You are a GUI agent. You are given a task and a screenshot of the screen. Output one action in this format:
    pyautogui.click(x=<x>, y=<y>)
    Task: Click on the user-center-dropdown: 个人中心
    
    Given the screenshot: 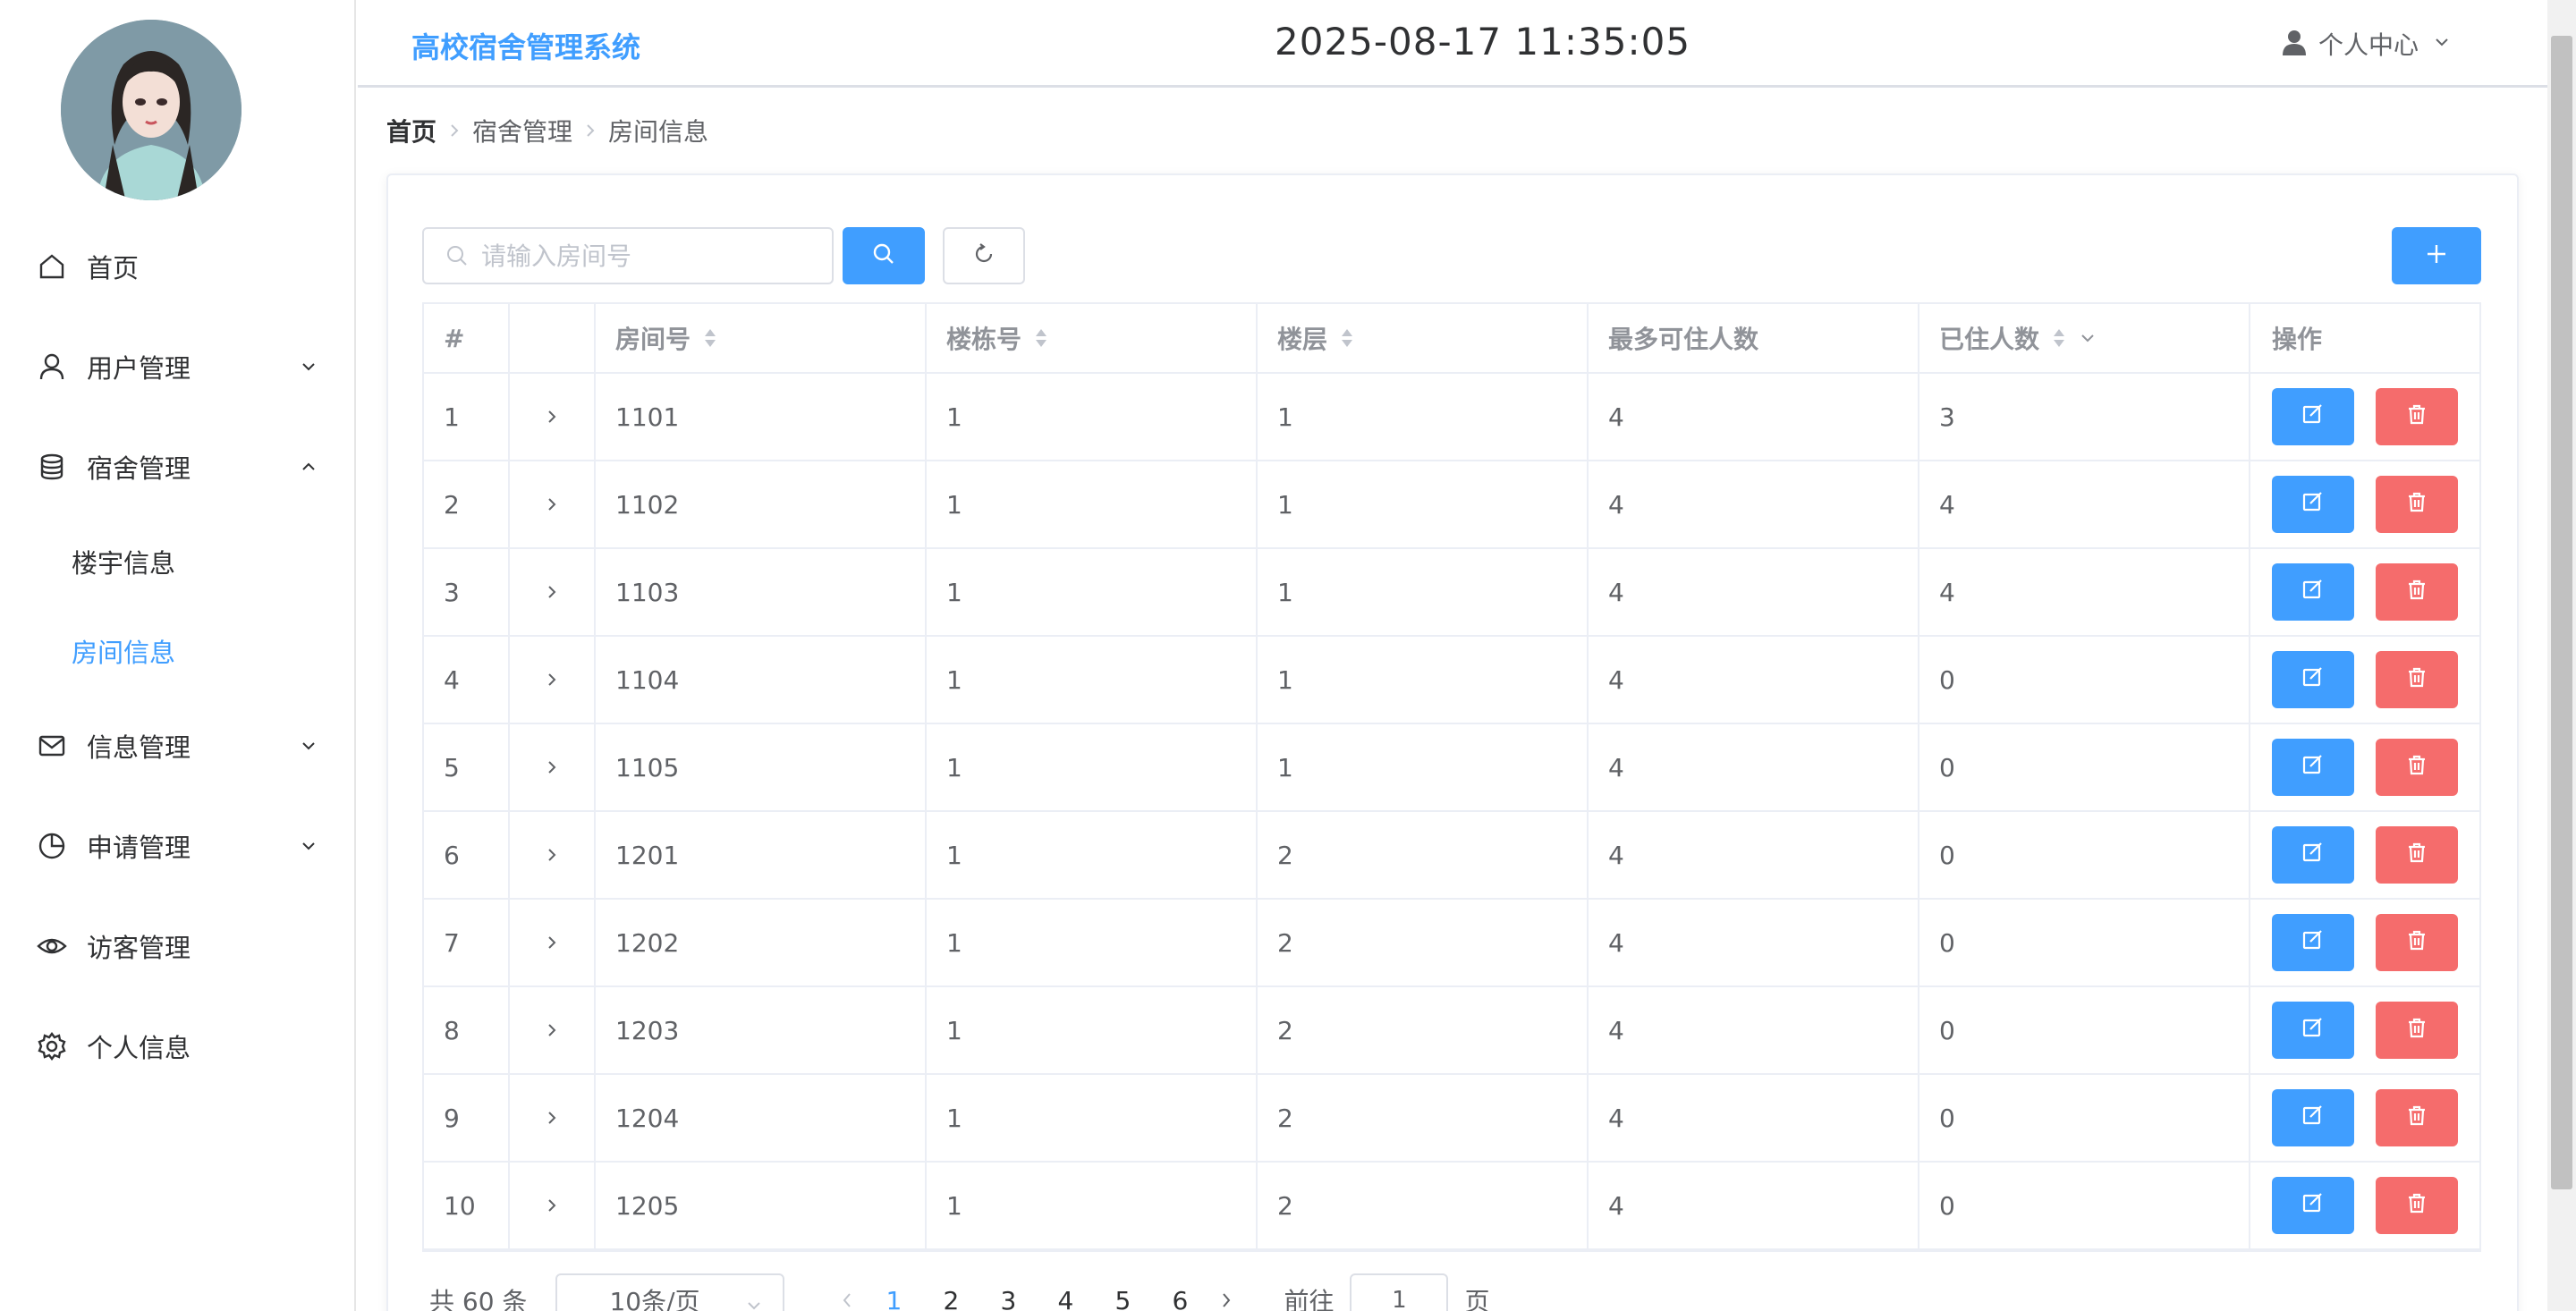 What is the action you would take?
    pyautogui.click(x=2366, y=43)
    